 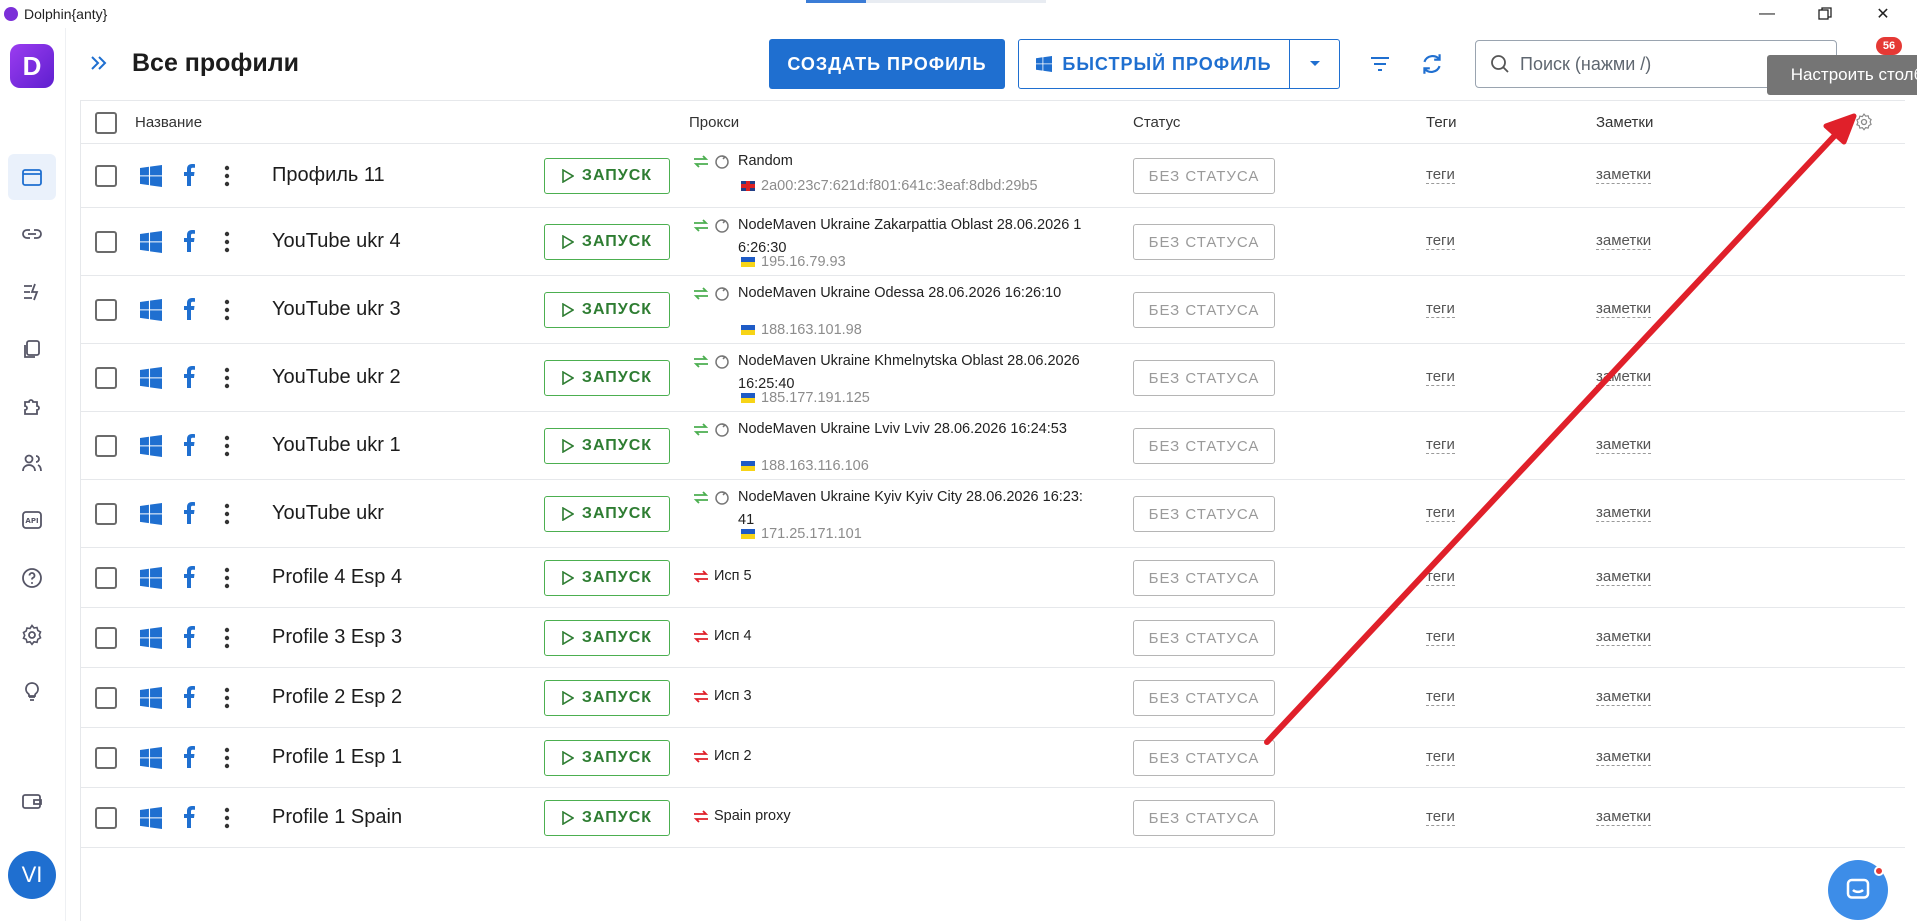 I want to click on user-avatar: VI, so click(x=32, y=875).